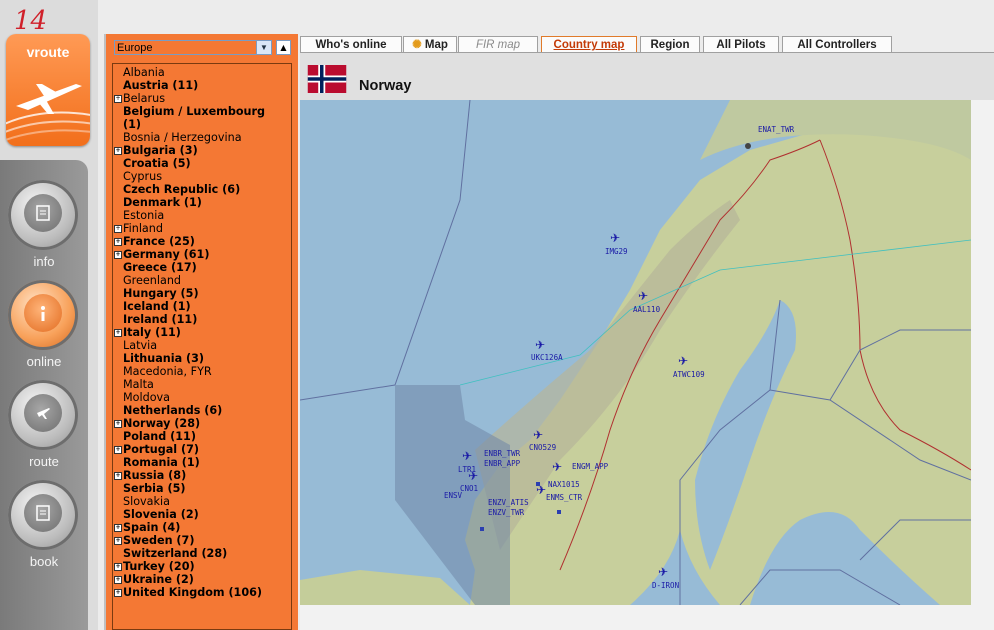  I want to click on tab-country-map: Country map, so click(589, 44).